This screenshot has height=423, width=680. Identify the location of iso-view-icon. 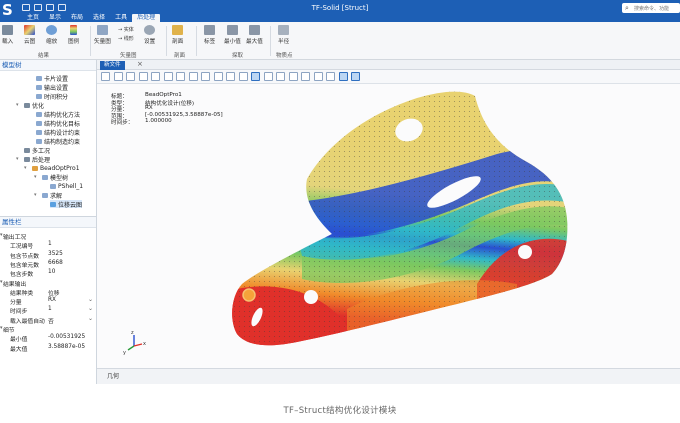
(218, 76).